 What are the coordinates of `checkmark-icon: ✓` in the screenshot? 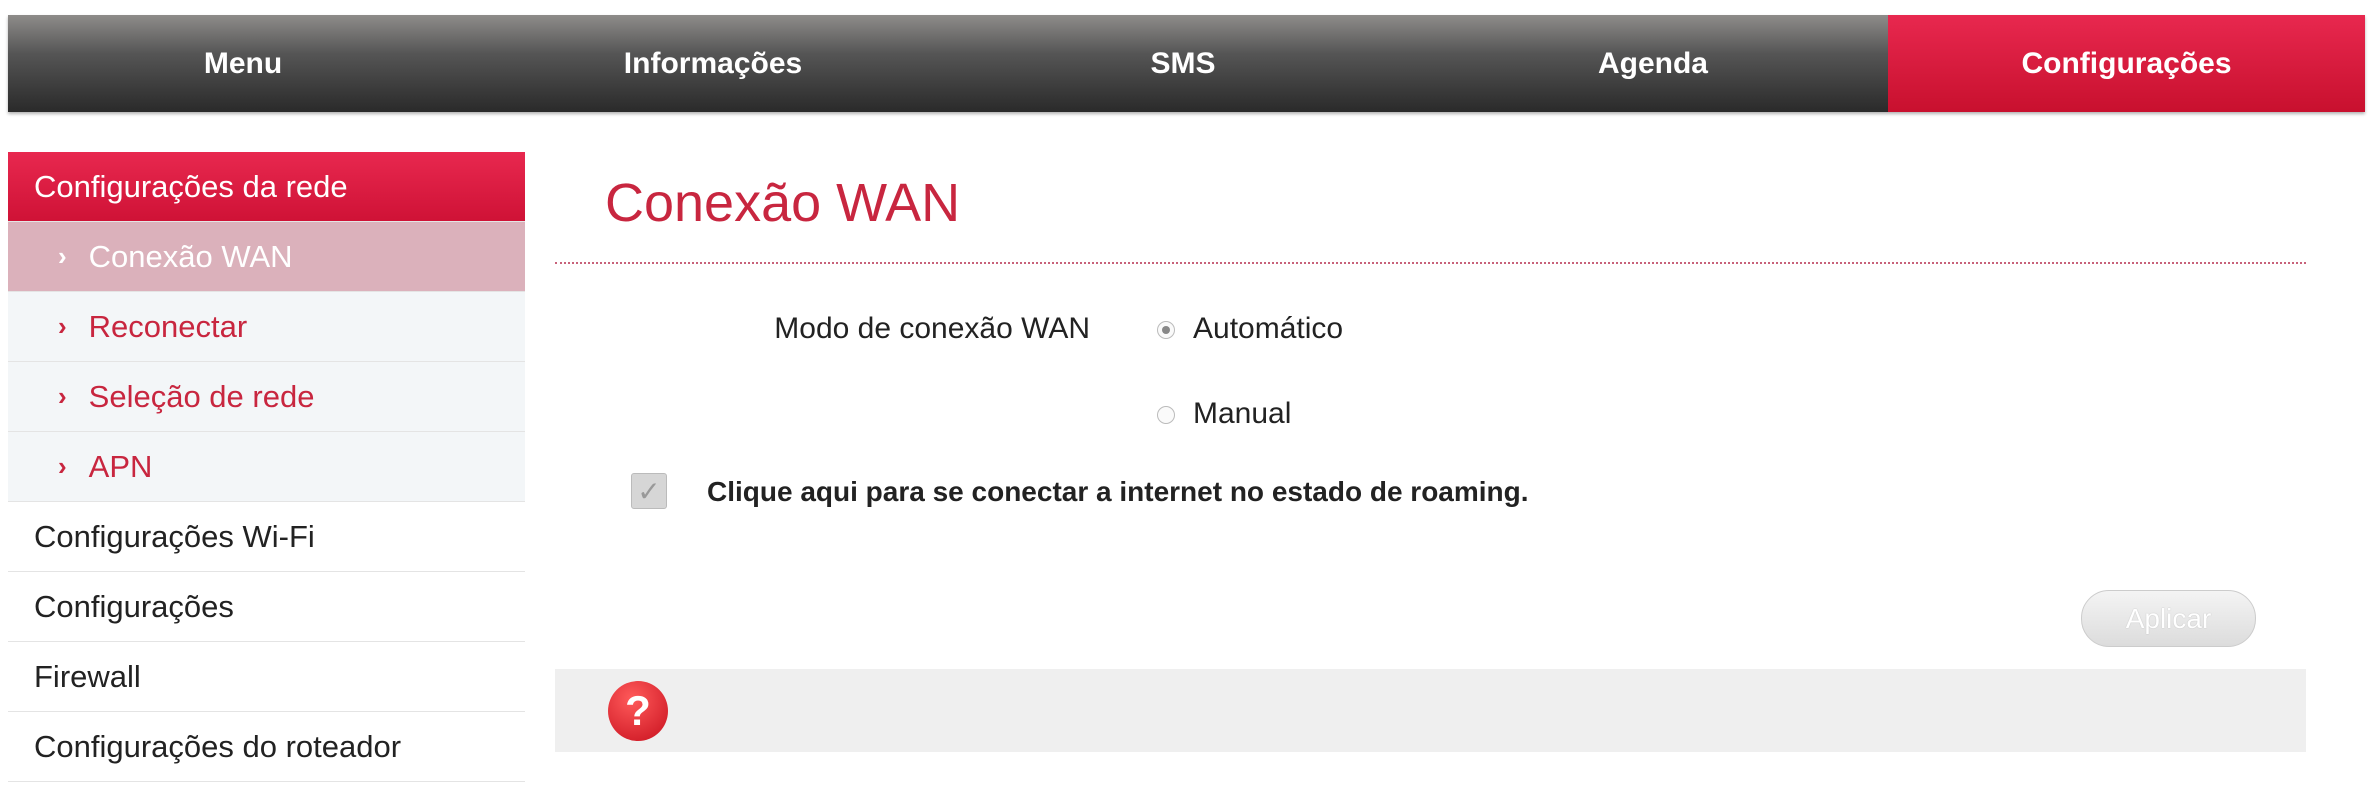 It's located at (649, 491).